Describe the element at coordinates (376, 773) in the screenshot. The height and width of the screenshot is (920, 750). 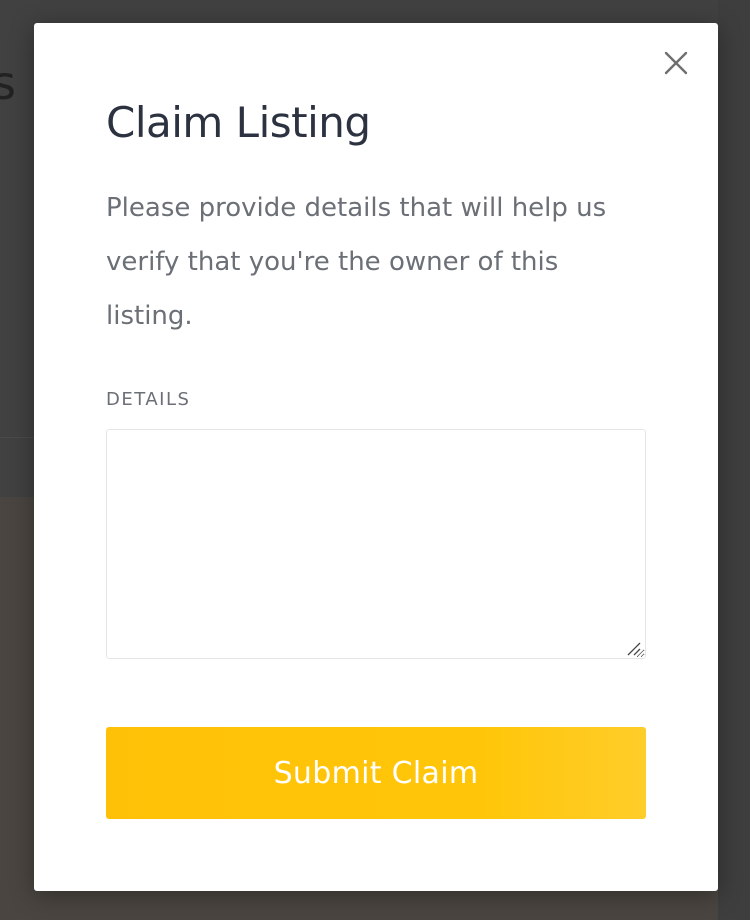
I see `submit-claim-button: Submit Claim` at that location.